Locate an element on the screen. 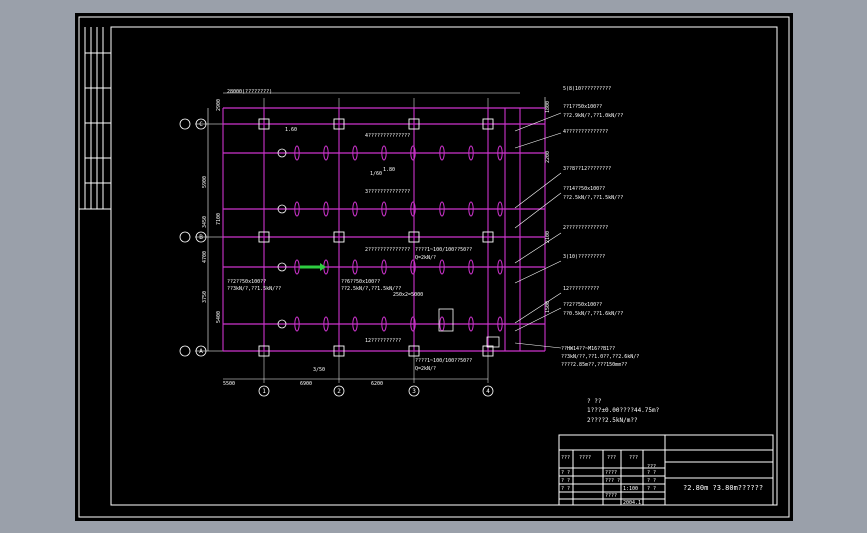 This screenshot has width=867, height=533. callout-top-right-4: 4?????????????? is located at coordinates (585, 132).